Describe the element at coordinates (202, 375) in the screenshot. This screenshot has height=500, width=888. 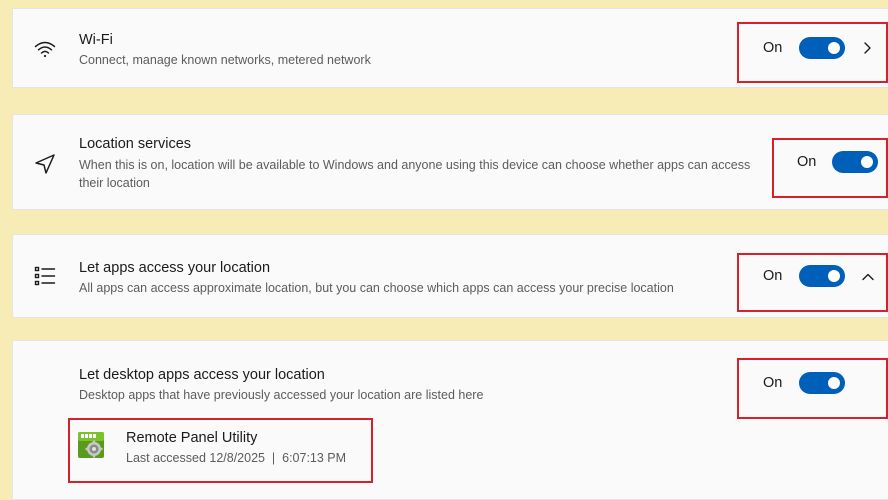
I see `desktop-apps-title: Let desktop apps access your location` at that location.